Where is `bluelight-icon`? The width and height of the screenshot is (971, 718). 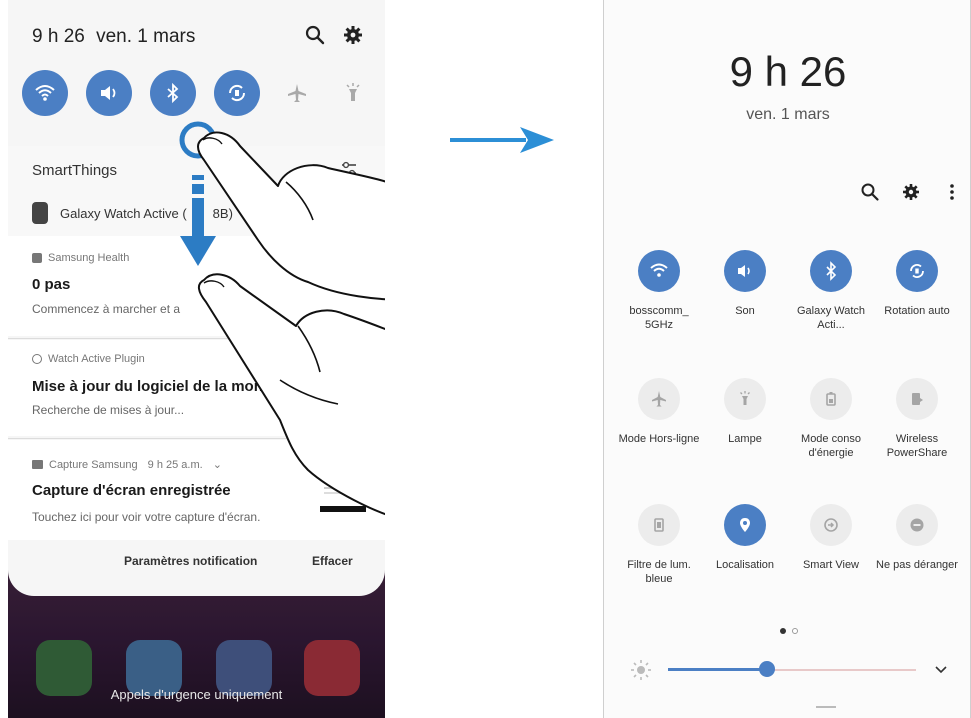
bluelight-icon is located at coordinates (659, 525).